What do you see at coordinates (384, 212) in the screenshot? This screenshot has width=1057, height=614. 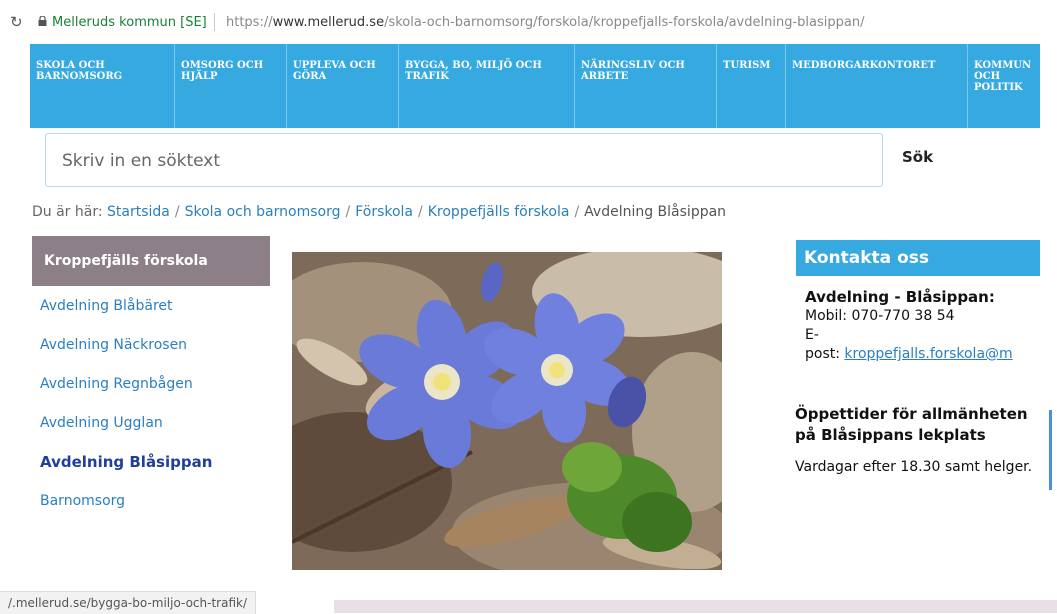 I see `breadcrumb-link-forskola: Förskola` at bounding box center [384, 212].